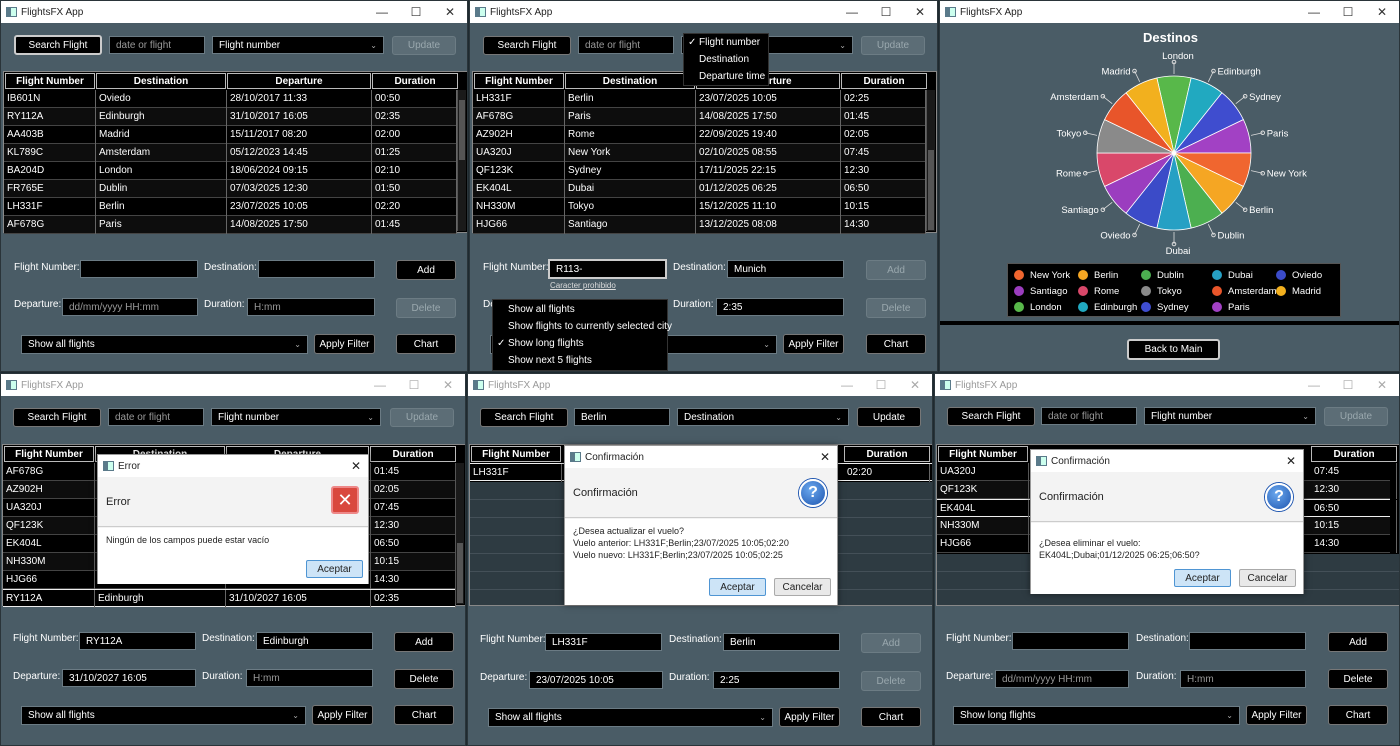 The image size is (1400, 746). What do you see at coordinates (230, 99) in the screenshot?
I see `table-row: IB601N Oviedo 28/10/2017 11:33 00:50` at bounding box center [230, 99].